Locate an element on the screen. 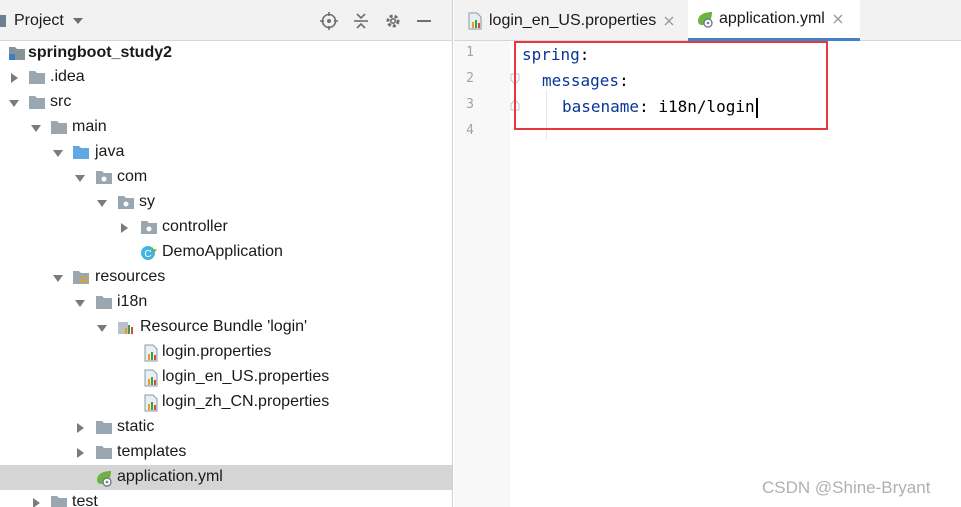 The height and width of the screenshot is (507, 961). line-number: 1 is located at coordinates (470, 52).